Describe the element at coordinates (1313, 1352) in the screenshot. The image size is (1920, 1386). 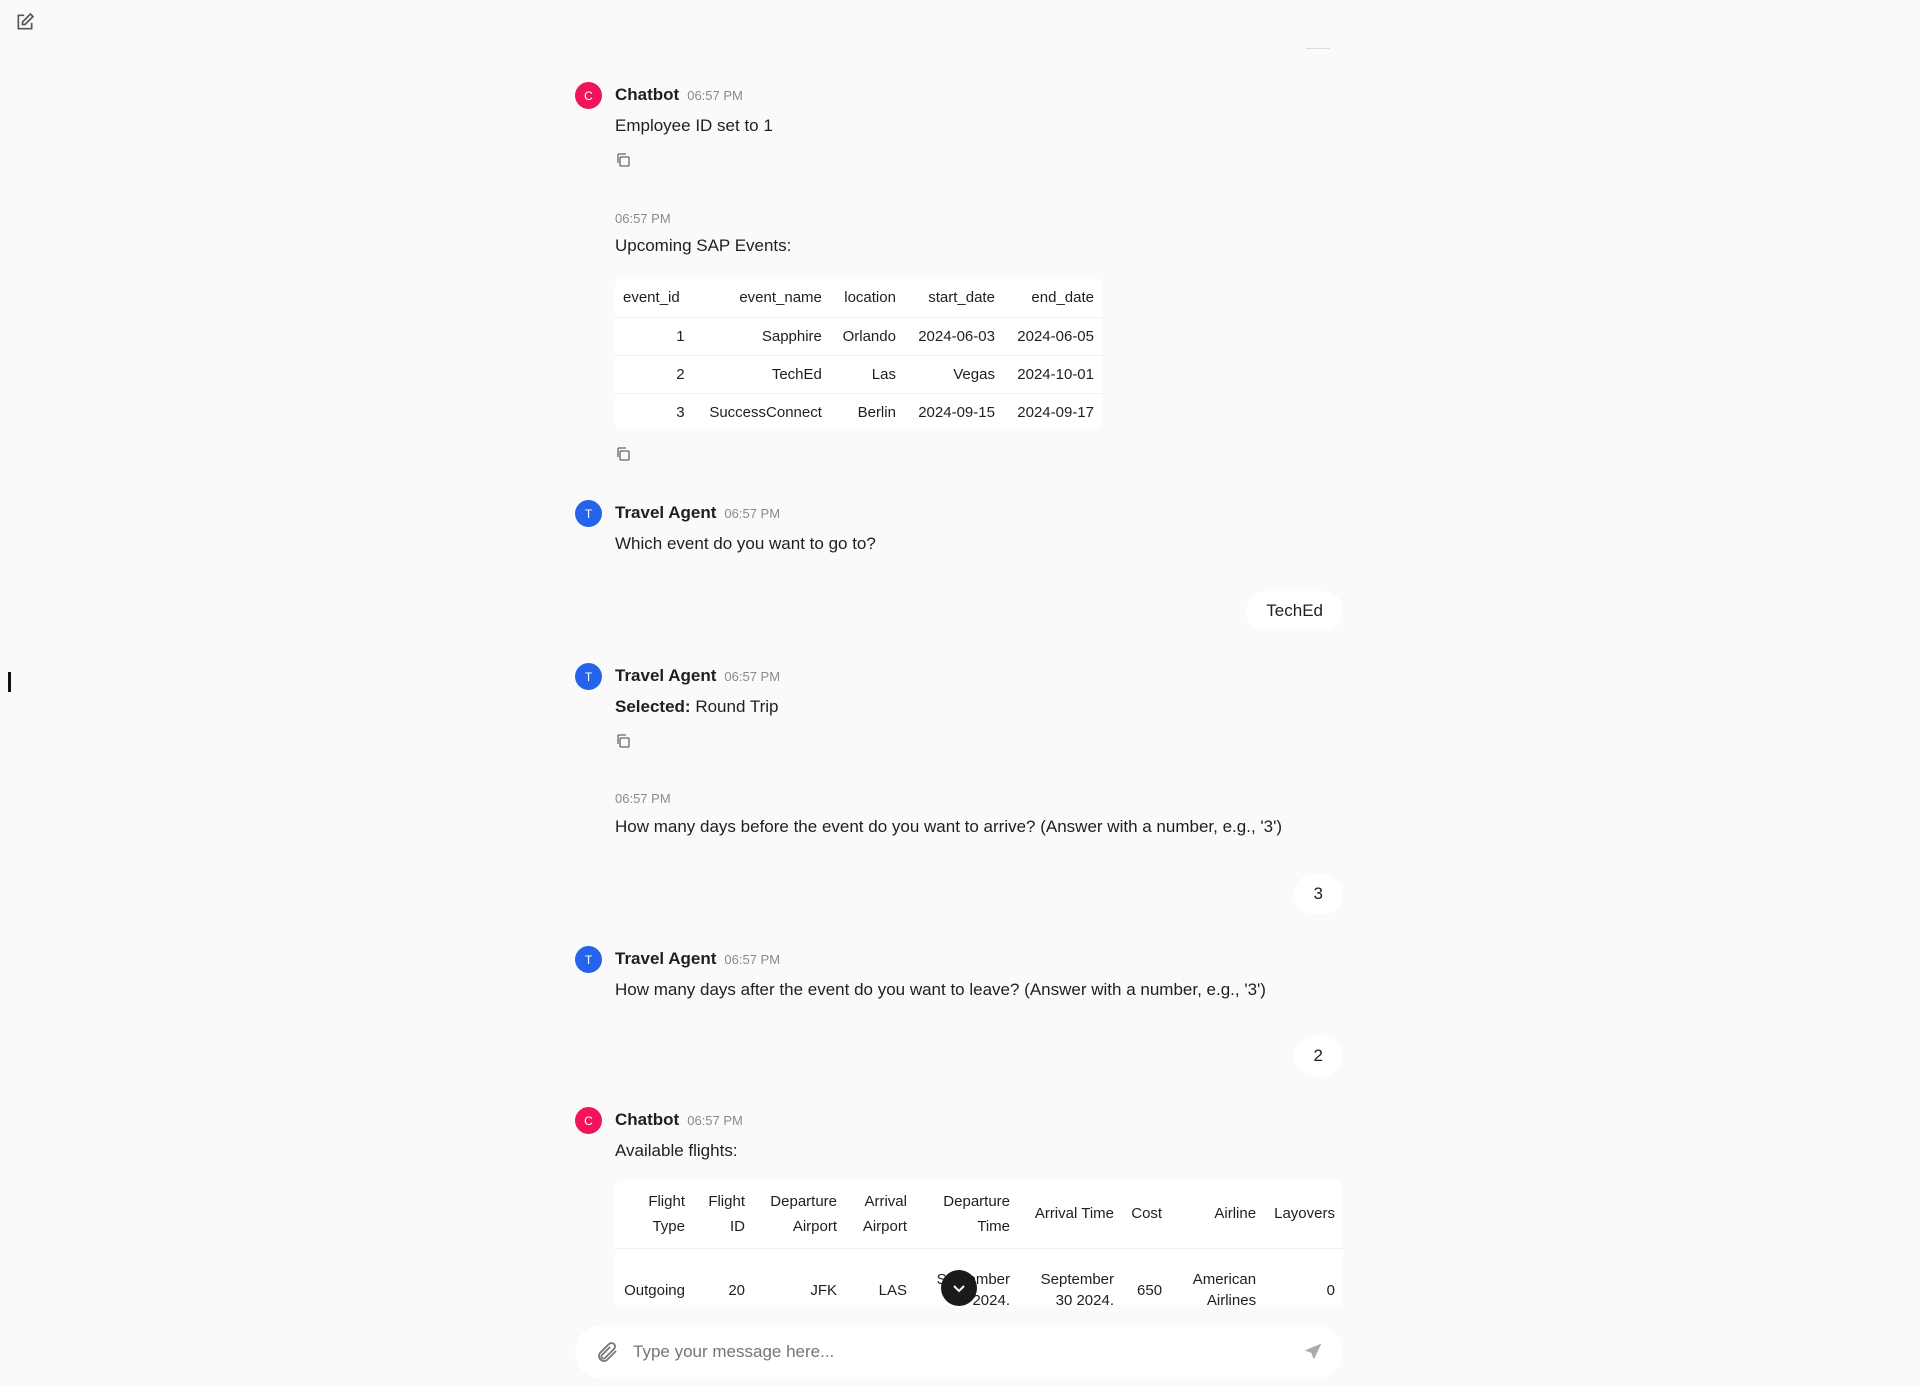
I see `send-icon` at that location.